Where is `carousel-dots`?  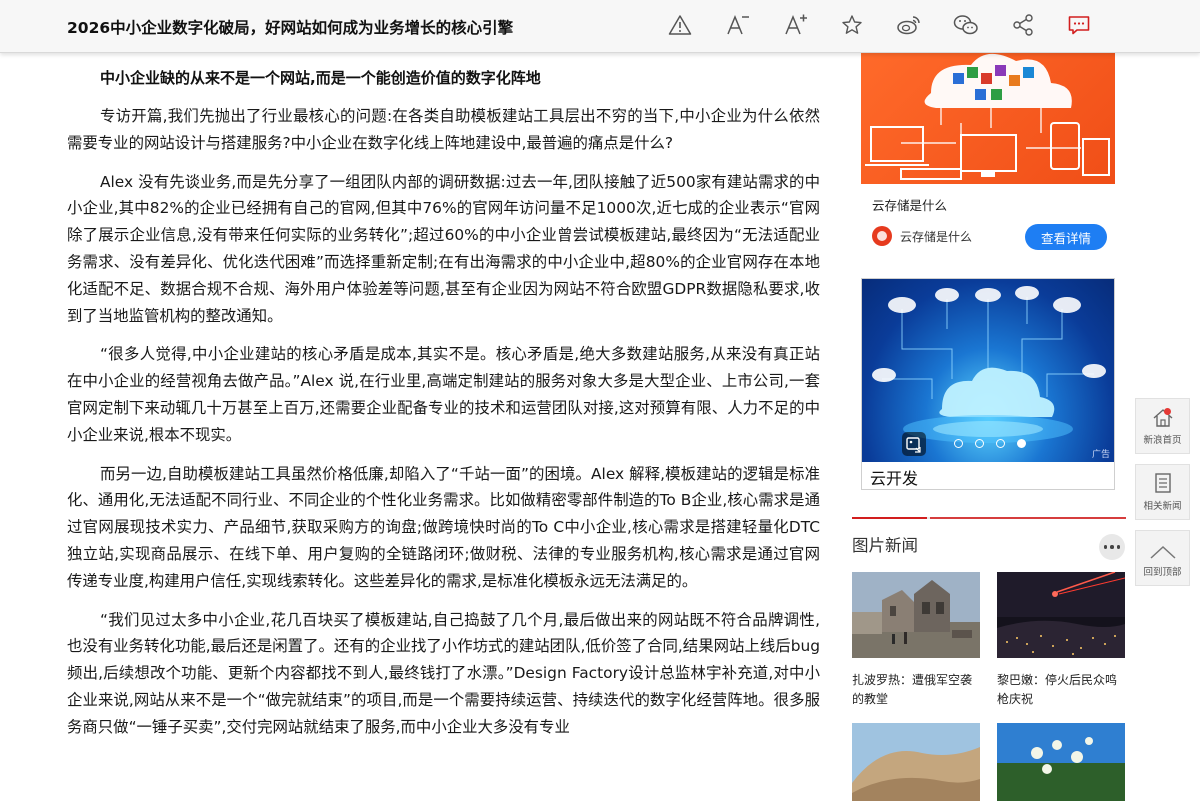 carousel-dots is located at coordinates (990, 443).